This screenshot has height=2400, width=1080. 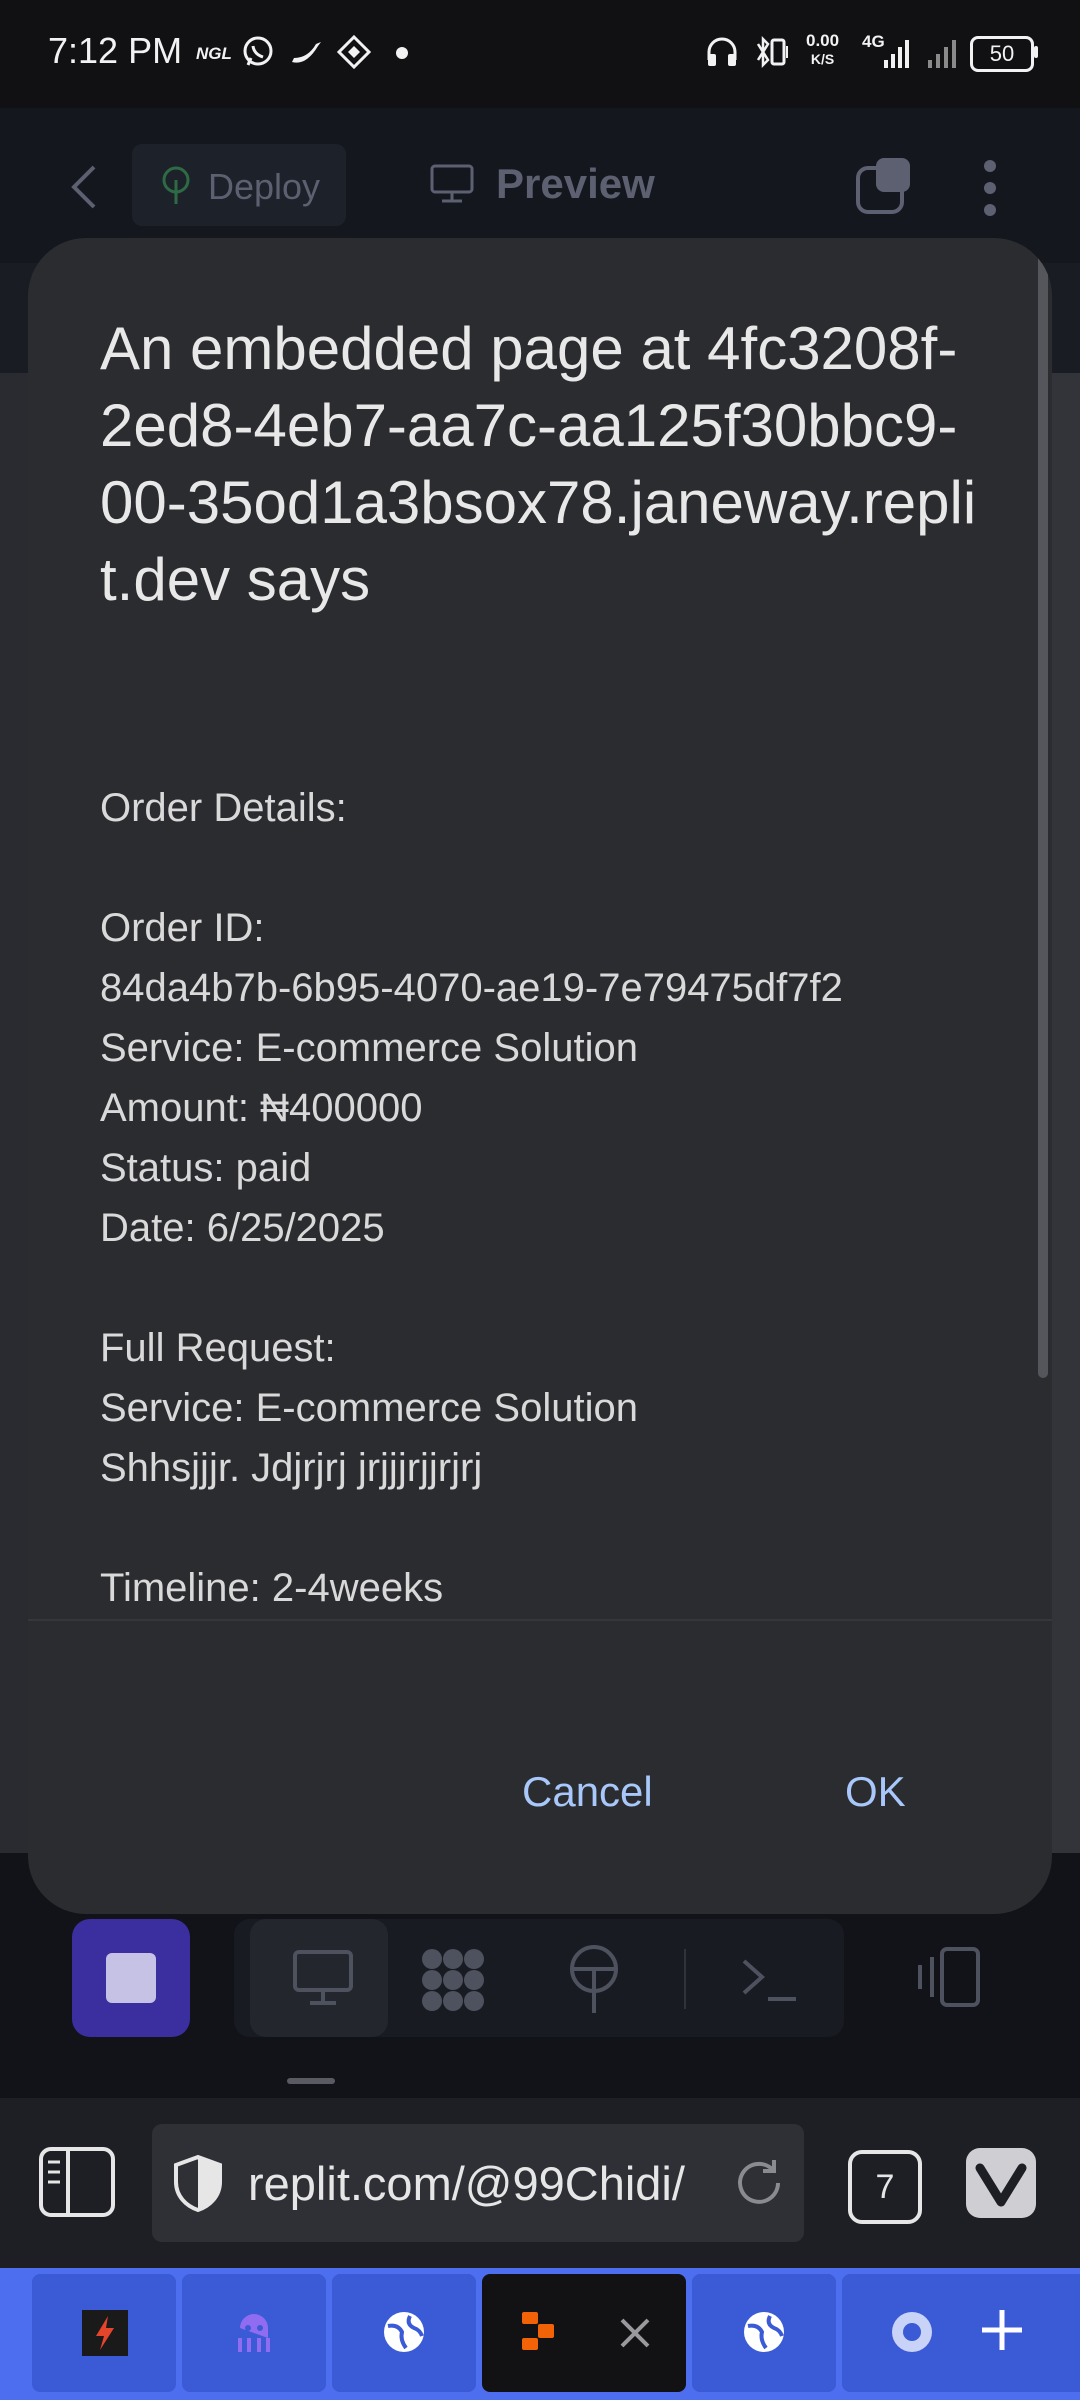 I want to click on pepper-icon, so click(x=306, y=55).